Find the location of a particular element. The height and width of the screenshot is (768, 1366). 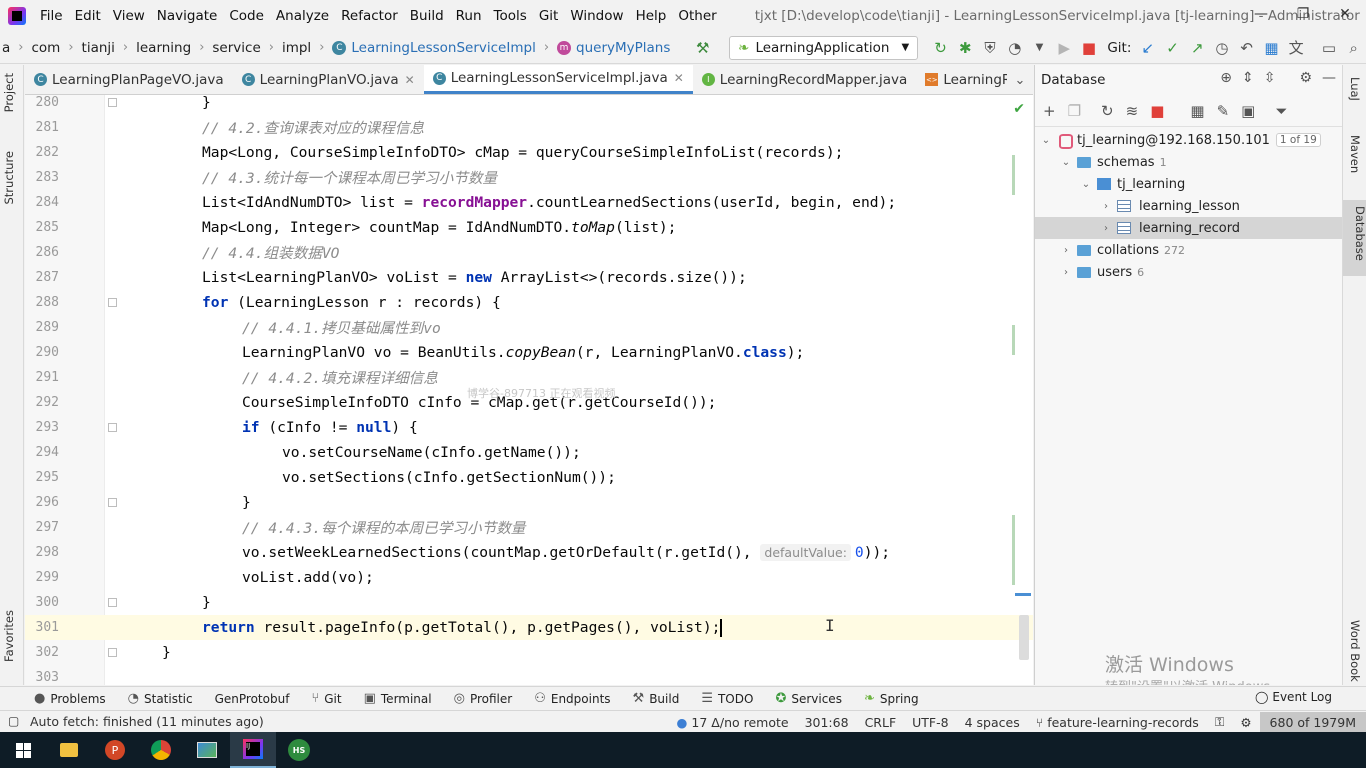

crosshair-icon: ⊕ is located at coordinates (1226, 78).